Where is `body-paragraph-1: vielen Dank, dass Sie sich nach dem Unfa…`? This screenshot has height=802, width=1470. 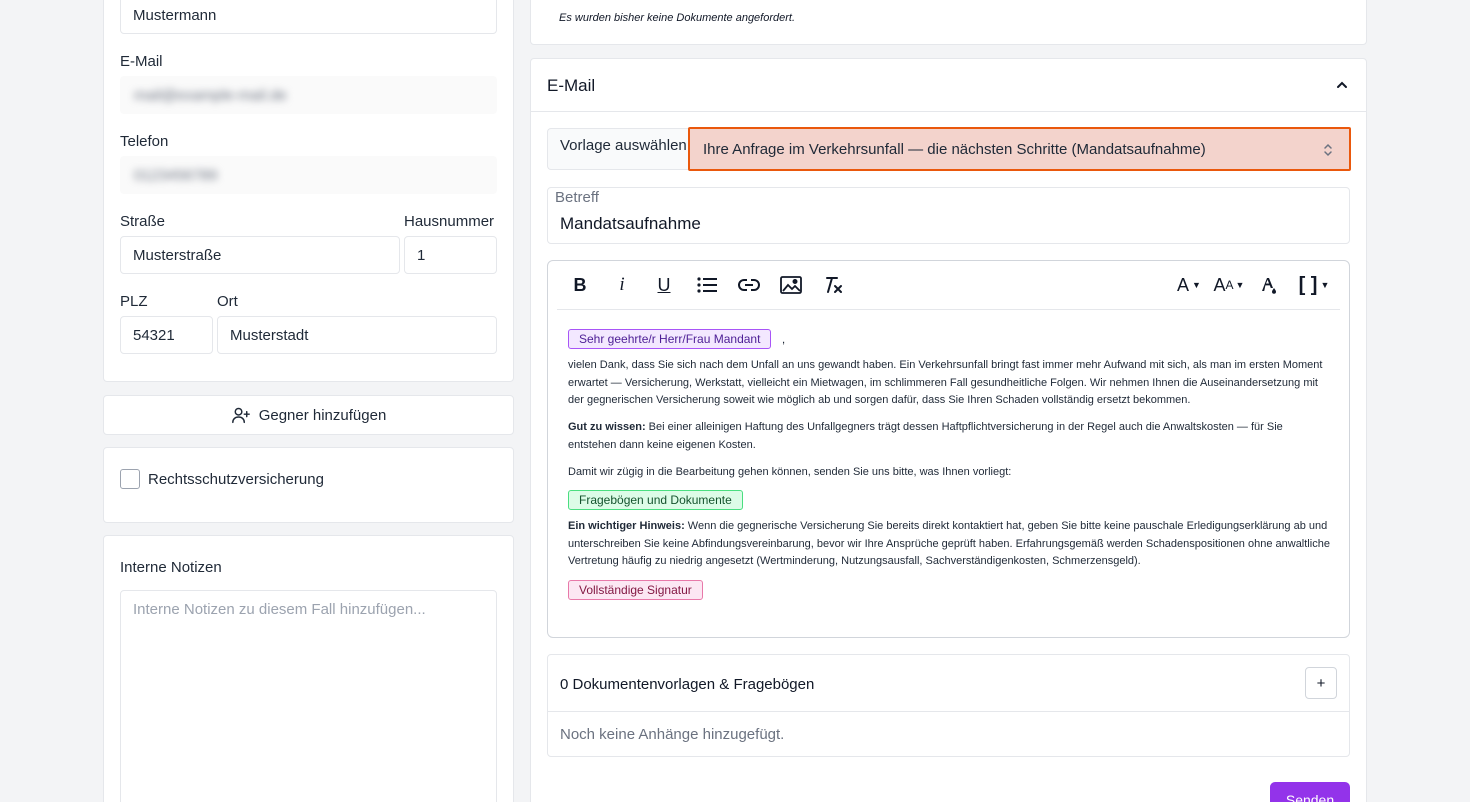
body-paragraph-1: vielen Dank, dass Sie sich nach dem Unfa… is located at coordinates (945, 382).